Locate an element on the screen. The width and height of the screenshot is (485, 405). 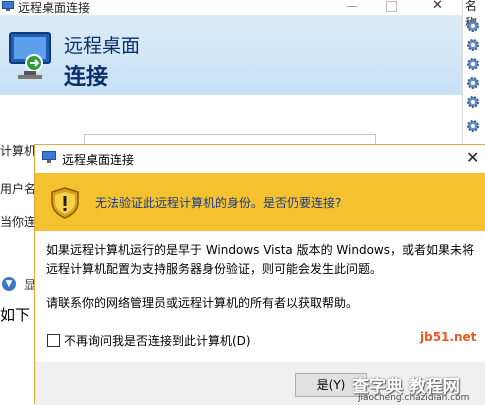
background-titlebar: 远程桌面连接 — ✕ is located at coordinates (231, 7).